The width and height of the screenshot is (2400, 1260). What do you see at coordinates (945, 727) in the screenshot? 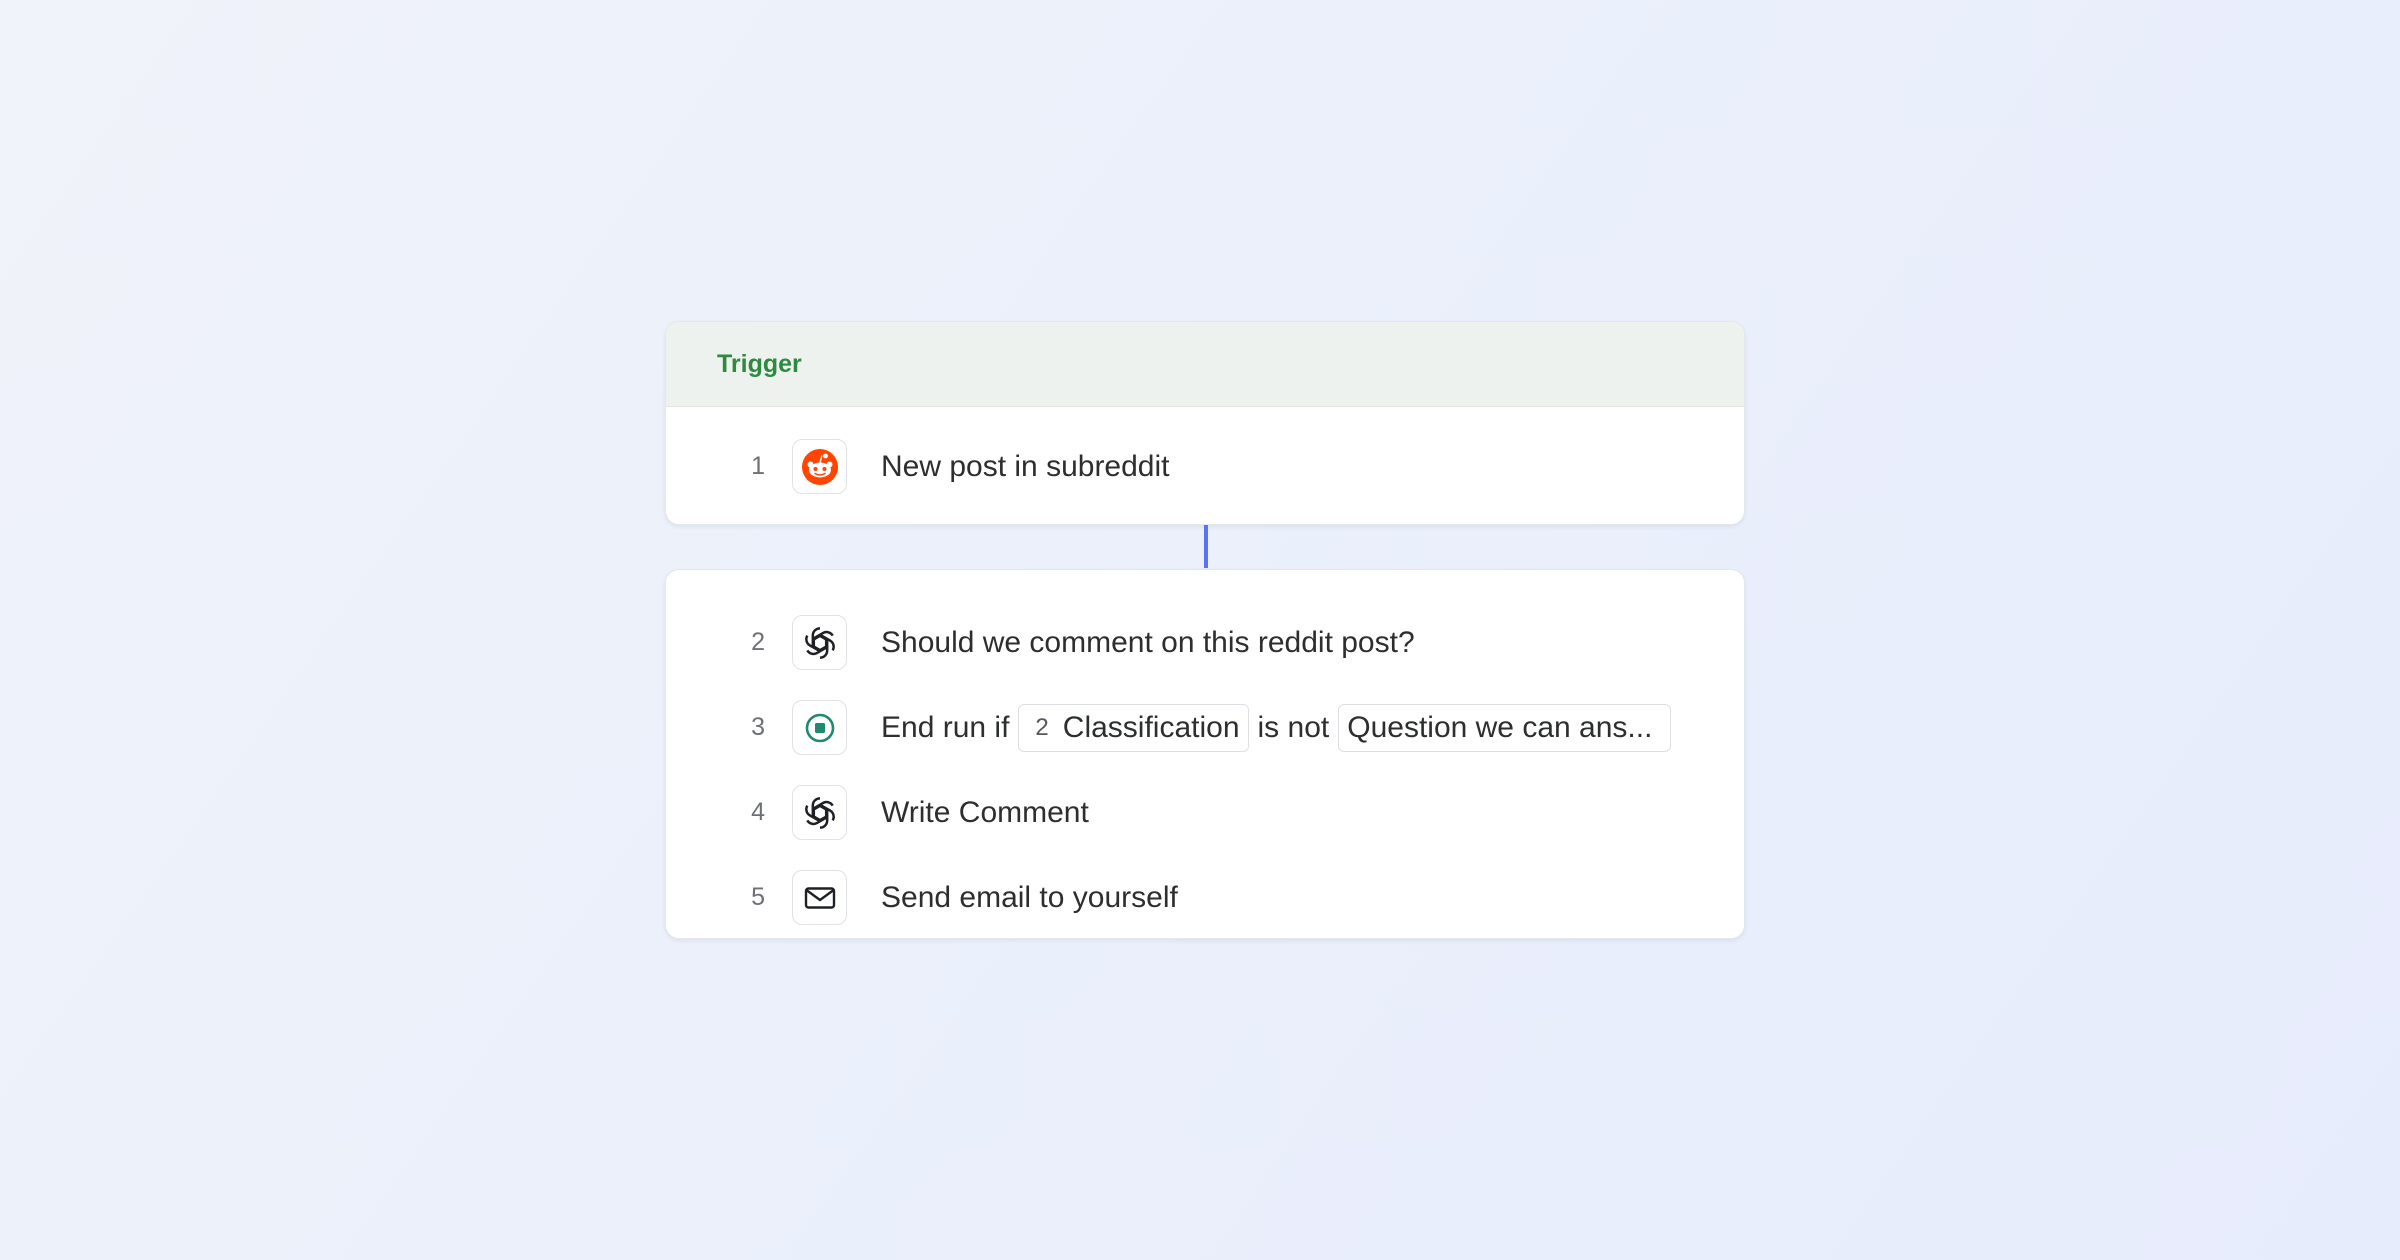
I see `condition-prefix: End run if` at bounding box center [945, 727].